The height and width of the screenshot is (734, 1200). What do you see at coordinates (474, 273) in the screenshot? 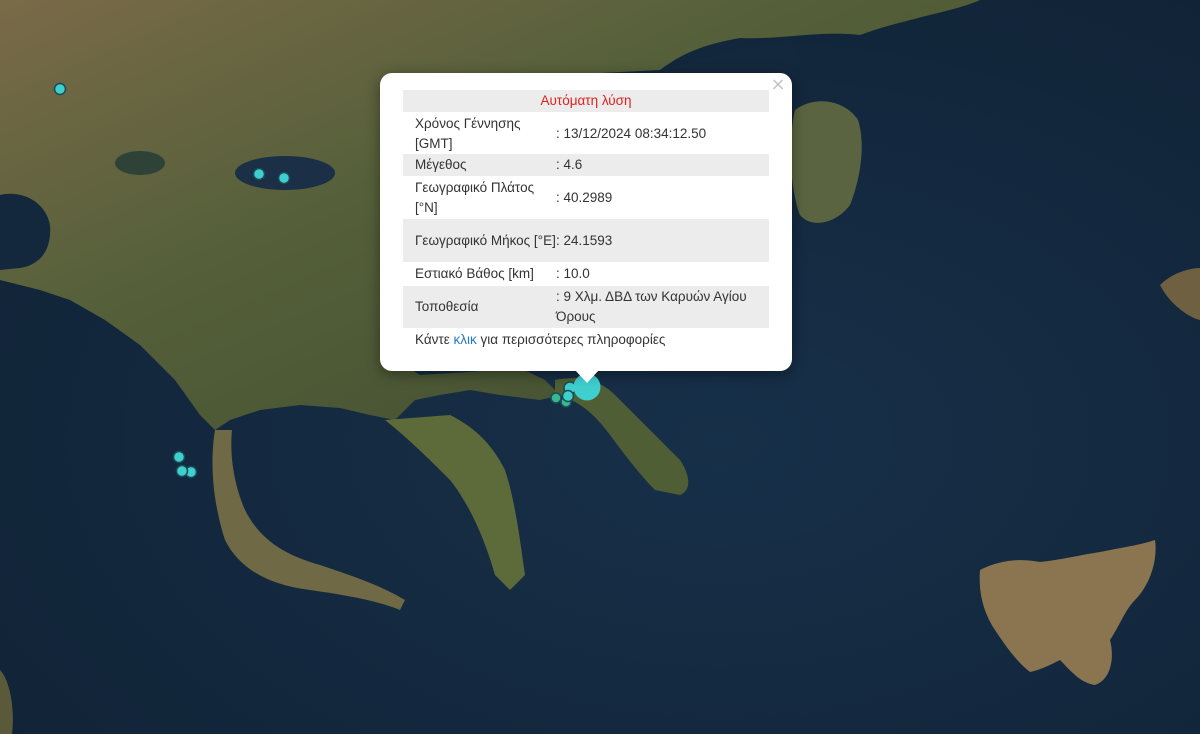
I see `info-label: Εστιακό Βάθος [km]` at bounding box center [474, 273].